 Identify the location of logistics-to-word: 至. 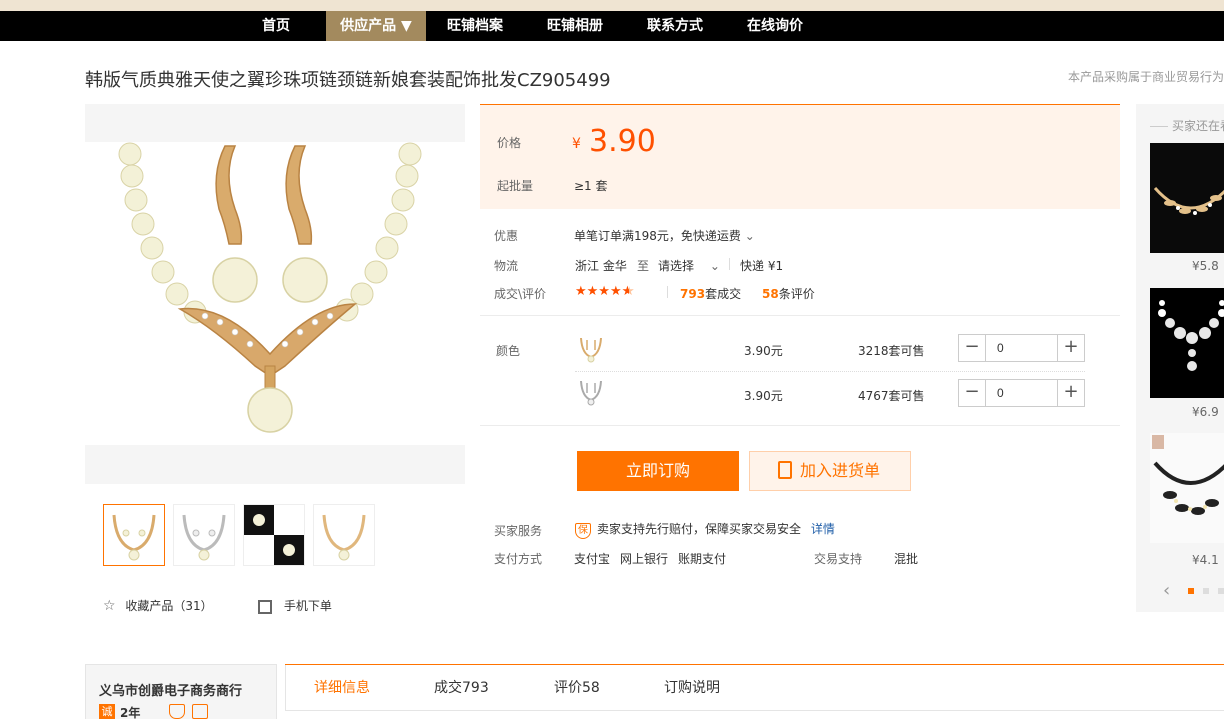
(643, 266).